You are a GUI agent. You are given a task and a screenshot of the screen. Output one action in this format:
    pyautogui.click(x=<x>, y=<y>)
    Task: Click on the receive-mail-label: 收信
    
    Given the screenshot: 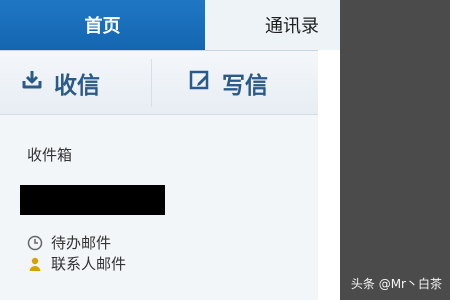 What is the action you would take?
    pyautogui.click(x=77, y=85)
    